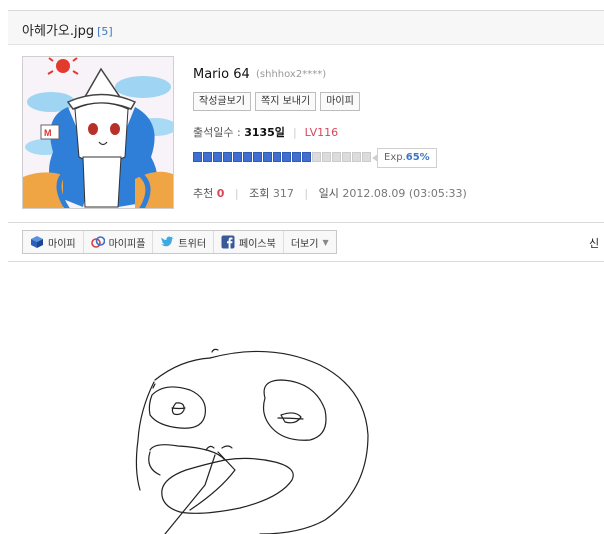 The height and width of the screenshot is (534, 604). I want to click on attendance-label: 출석일수 :, so click(219, 132).